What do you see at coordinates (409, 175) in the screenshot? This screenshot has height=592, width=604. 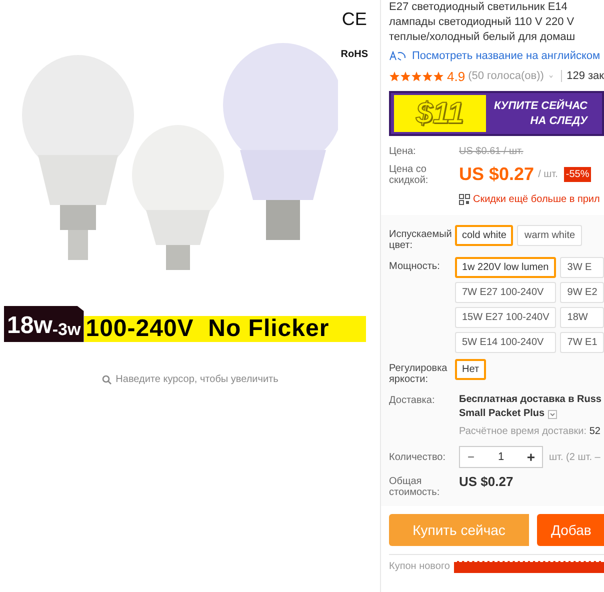 I see `discount-price-label: Цена со скидкой:` at bounding box center [409, 175].